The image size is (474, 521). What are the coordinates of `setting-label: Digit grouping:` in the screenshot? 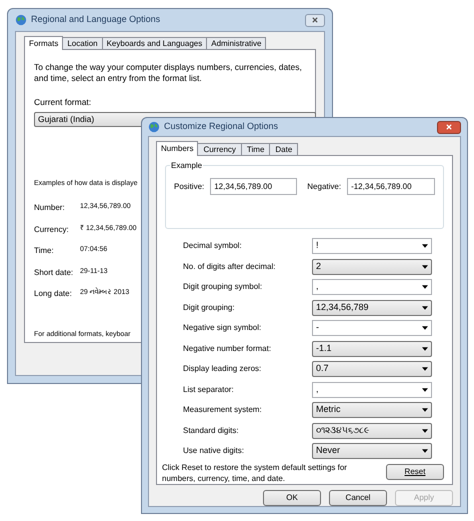 It's located at (209, 308).